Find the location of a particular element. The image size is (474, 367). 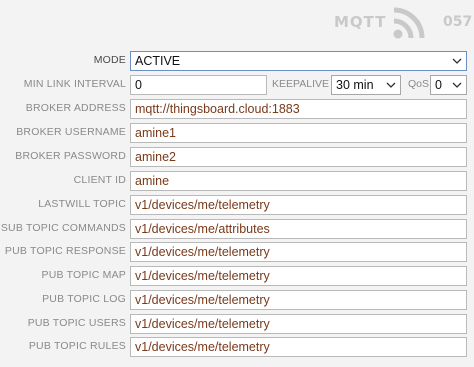

broker-address-input: mqtt://thingsboard.cloud:1883 is located at coordinates (298, 109).